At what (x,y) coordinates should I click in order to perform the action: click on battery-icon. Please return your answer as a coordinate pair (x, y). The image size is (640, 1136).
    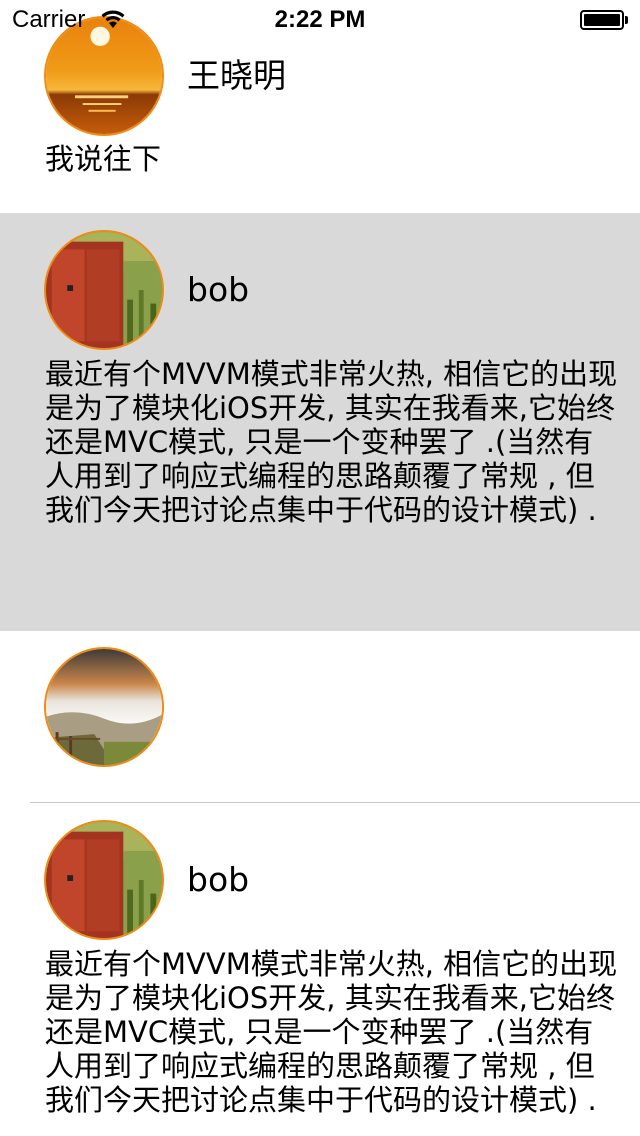
    Looking at the image, I should click on (602, 20).